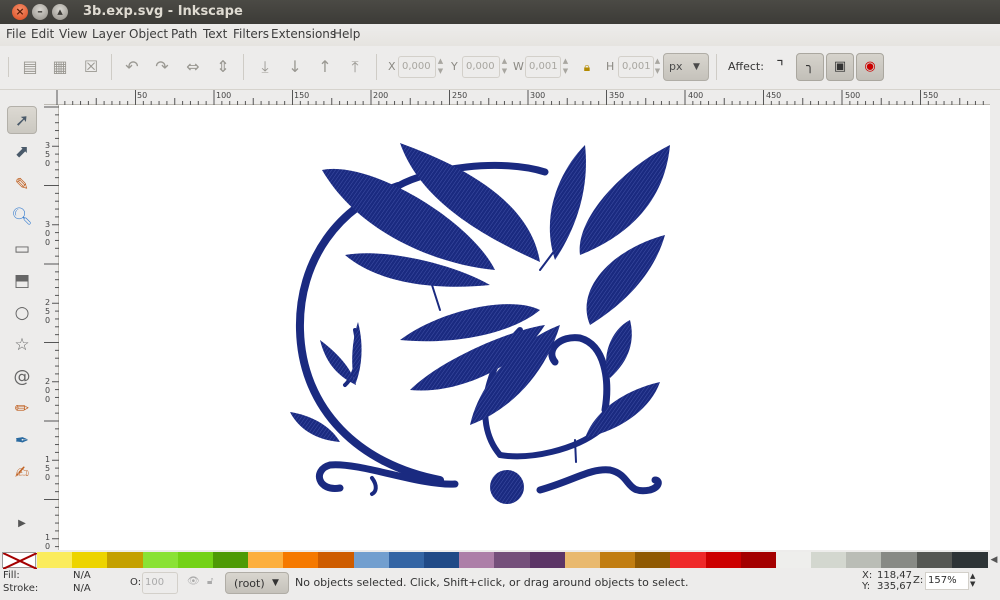  I want to click on rotate-ccw-icon: ↶, so click(132, 67).